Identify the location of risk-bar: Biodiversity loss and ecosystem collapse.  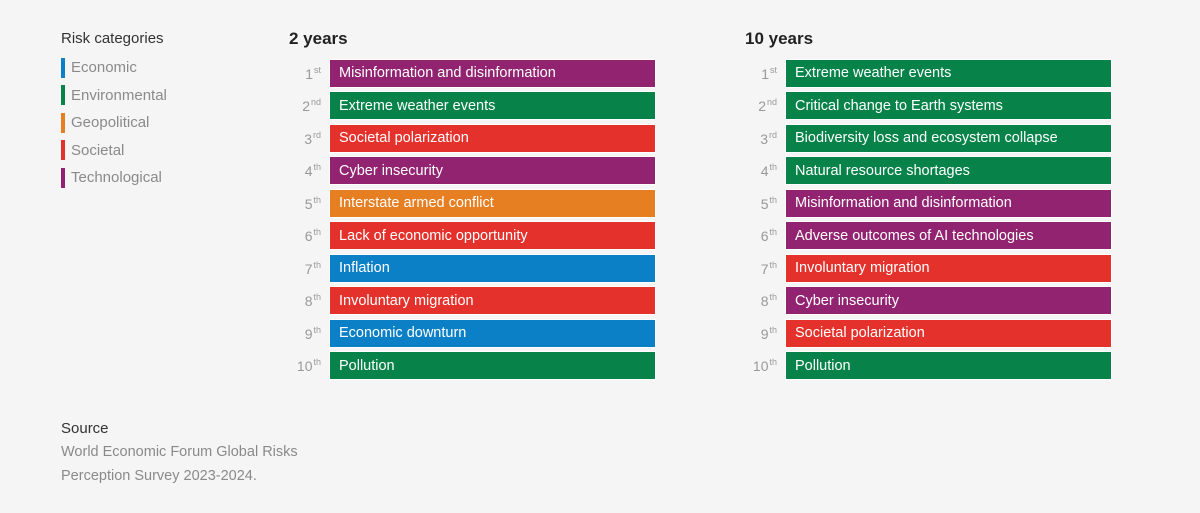
(948, 138).